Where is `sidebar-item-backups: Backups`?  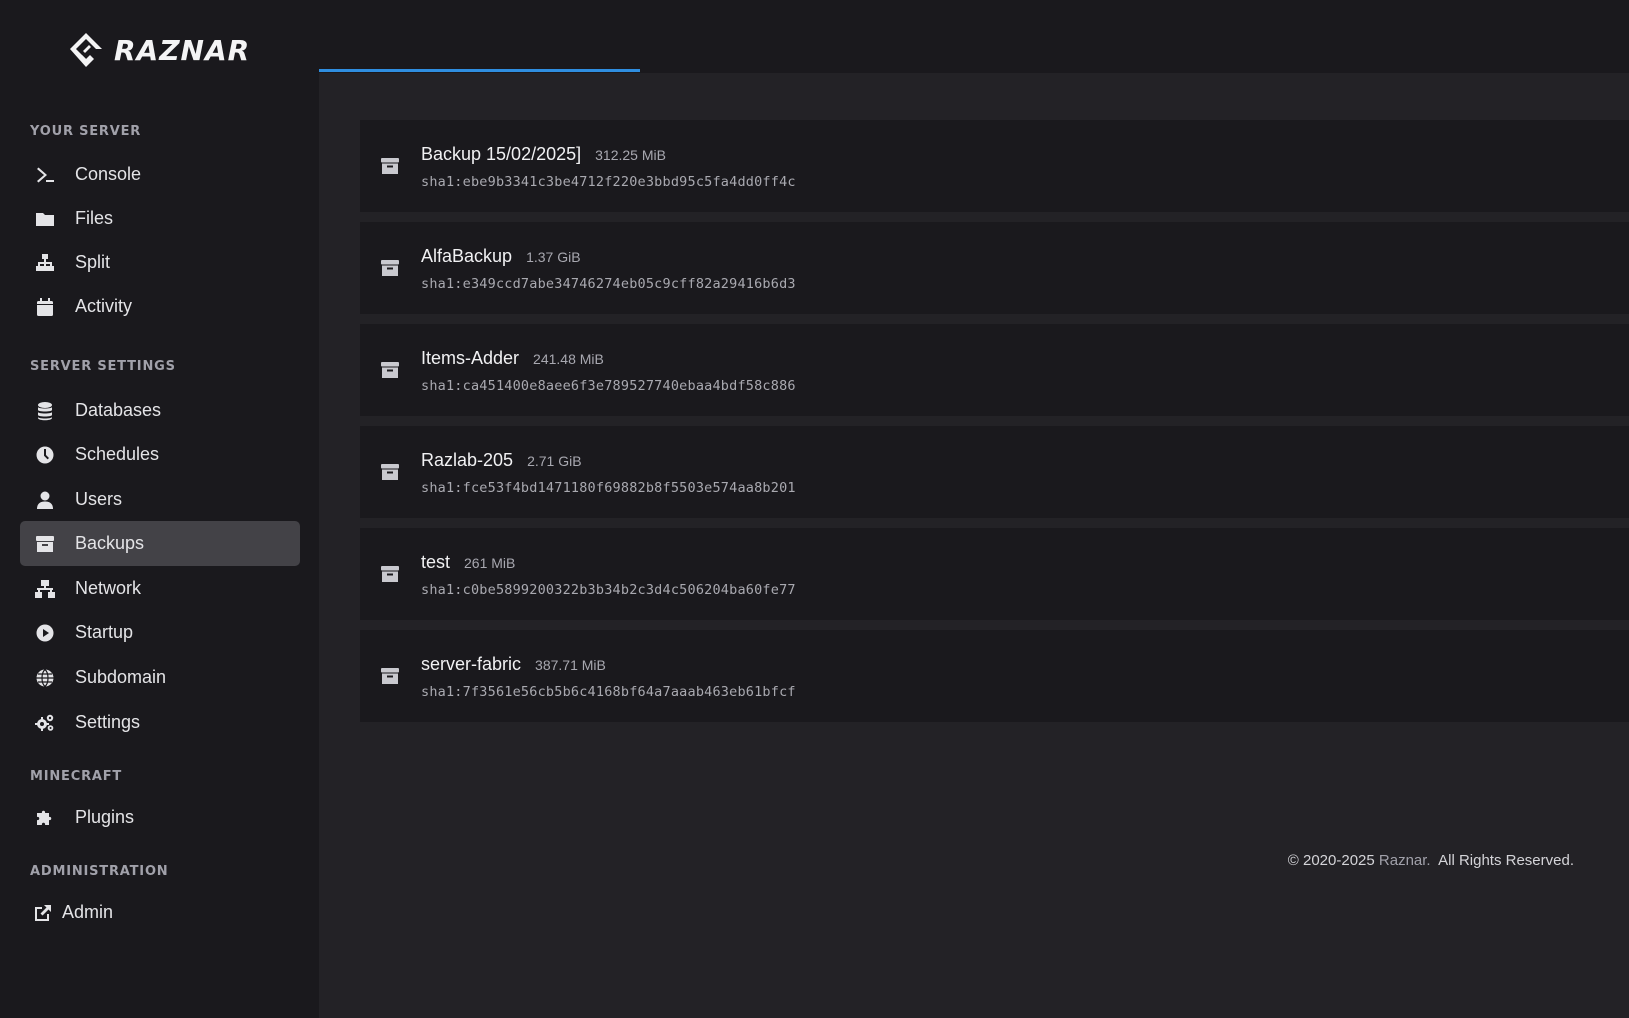 sidebar-item-backups: Backups is located at coordinates (160, 543).